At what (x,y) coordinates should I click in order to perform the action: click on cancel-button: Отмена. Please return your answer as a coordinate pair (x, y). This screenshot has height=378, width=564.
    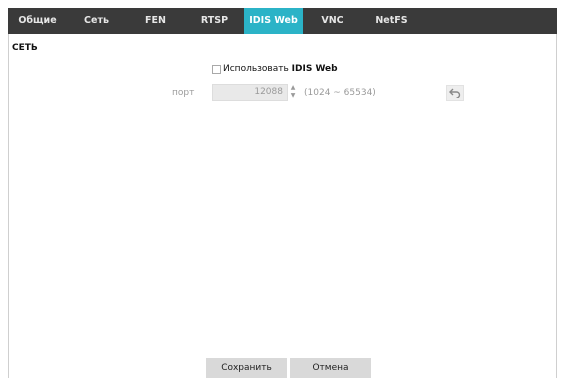
    Looking at the image, I should click on (330, 368).